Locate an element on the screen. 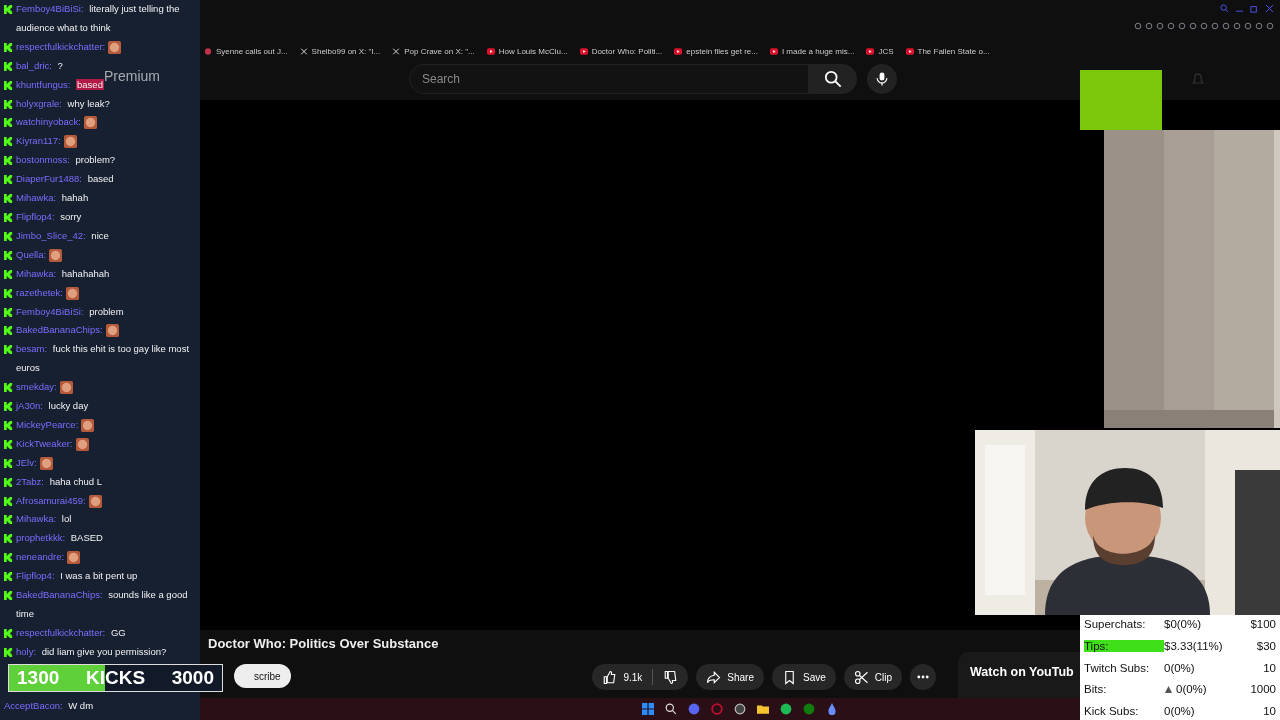 The width and height of the screenshot is (1280, 720). chat-username: smekday: is located at coordinates (36, 388).